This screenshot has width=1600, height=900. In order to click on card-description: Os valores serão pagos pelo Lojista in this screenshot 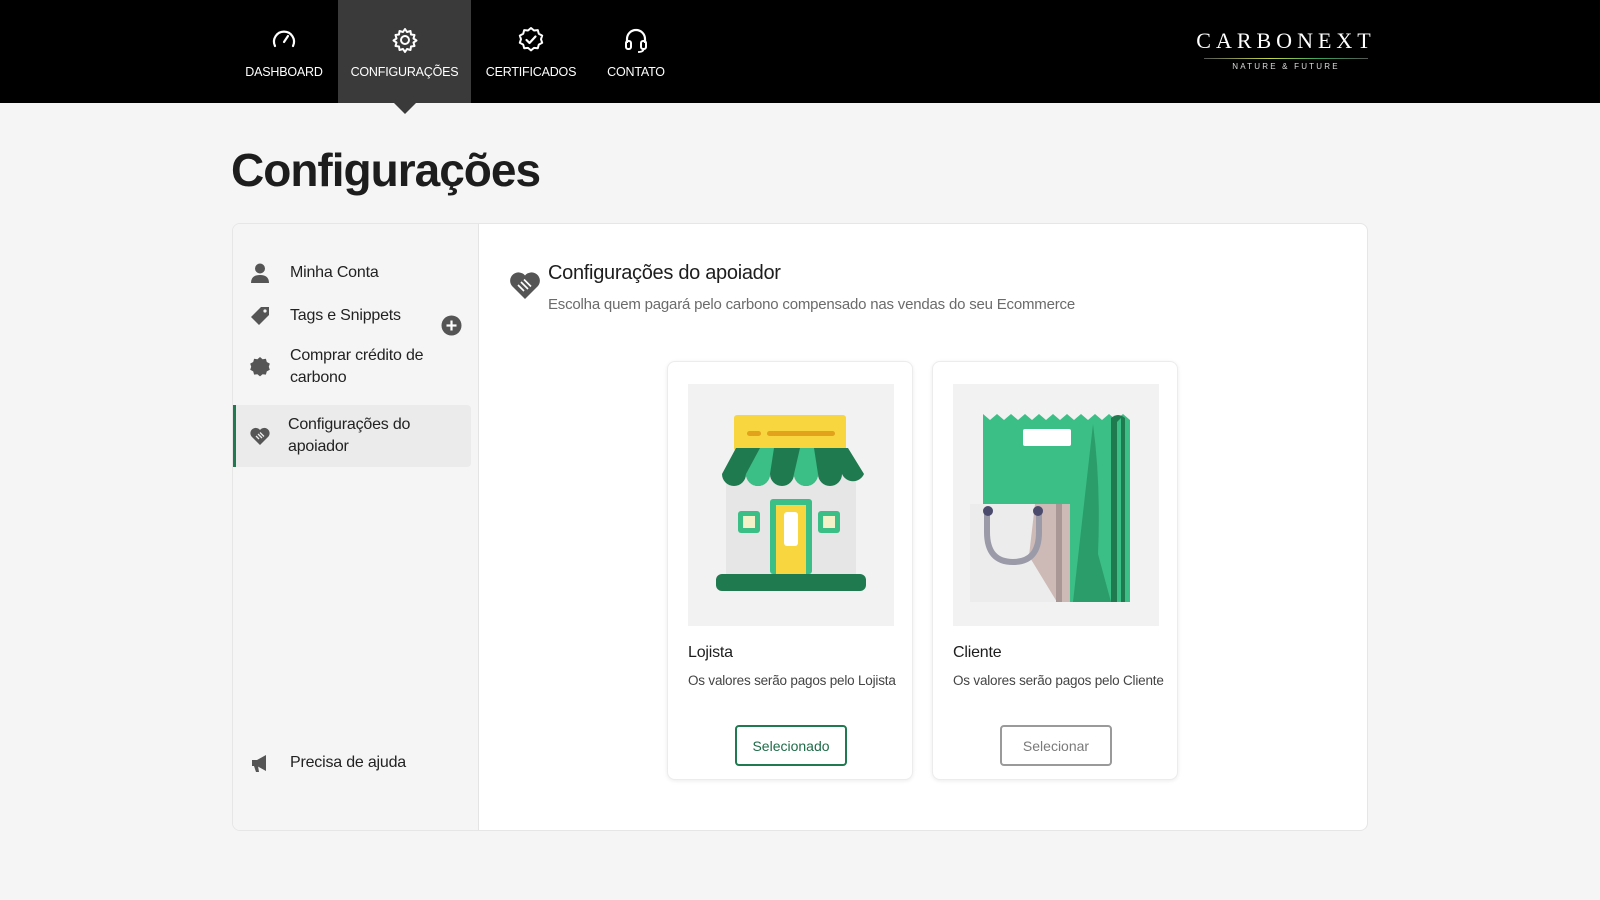, I will do `click(792, 680)`.